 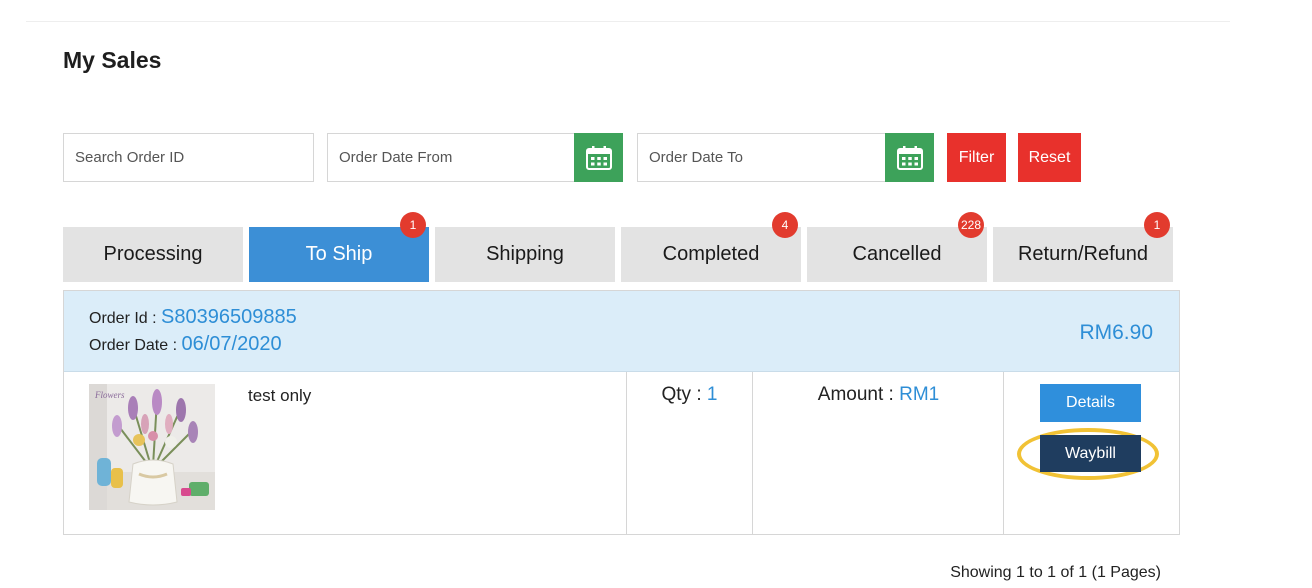 I want to click on amount-value: RM1, so click(x=919, y=394).